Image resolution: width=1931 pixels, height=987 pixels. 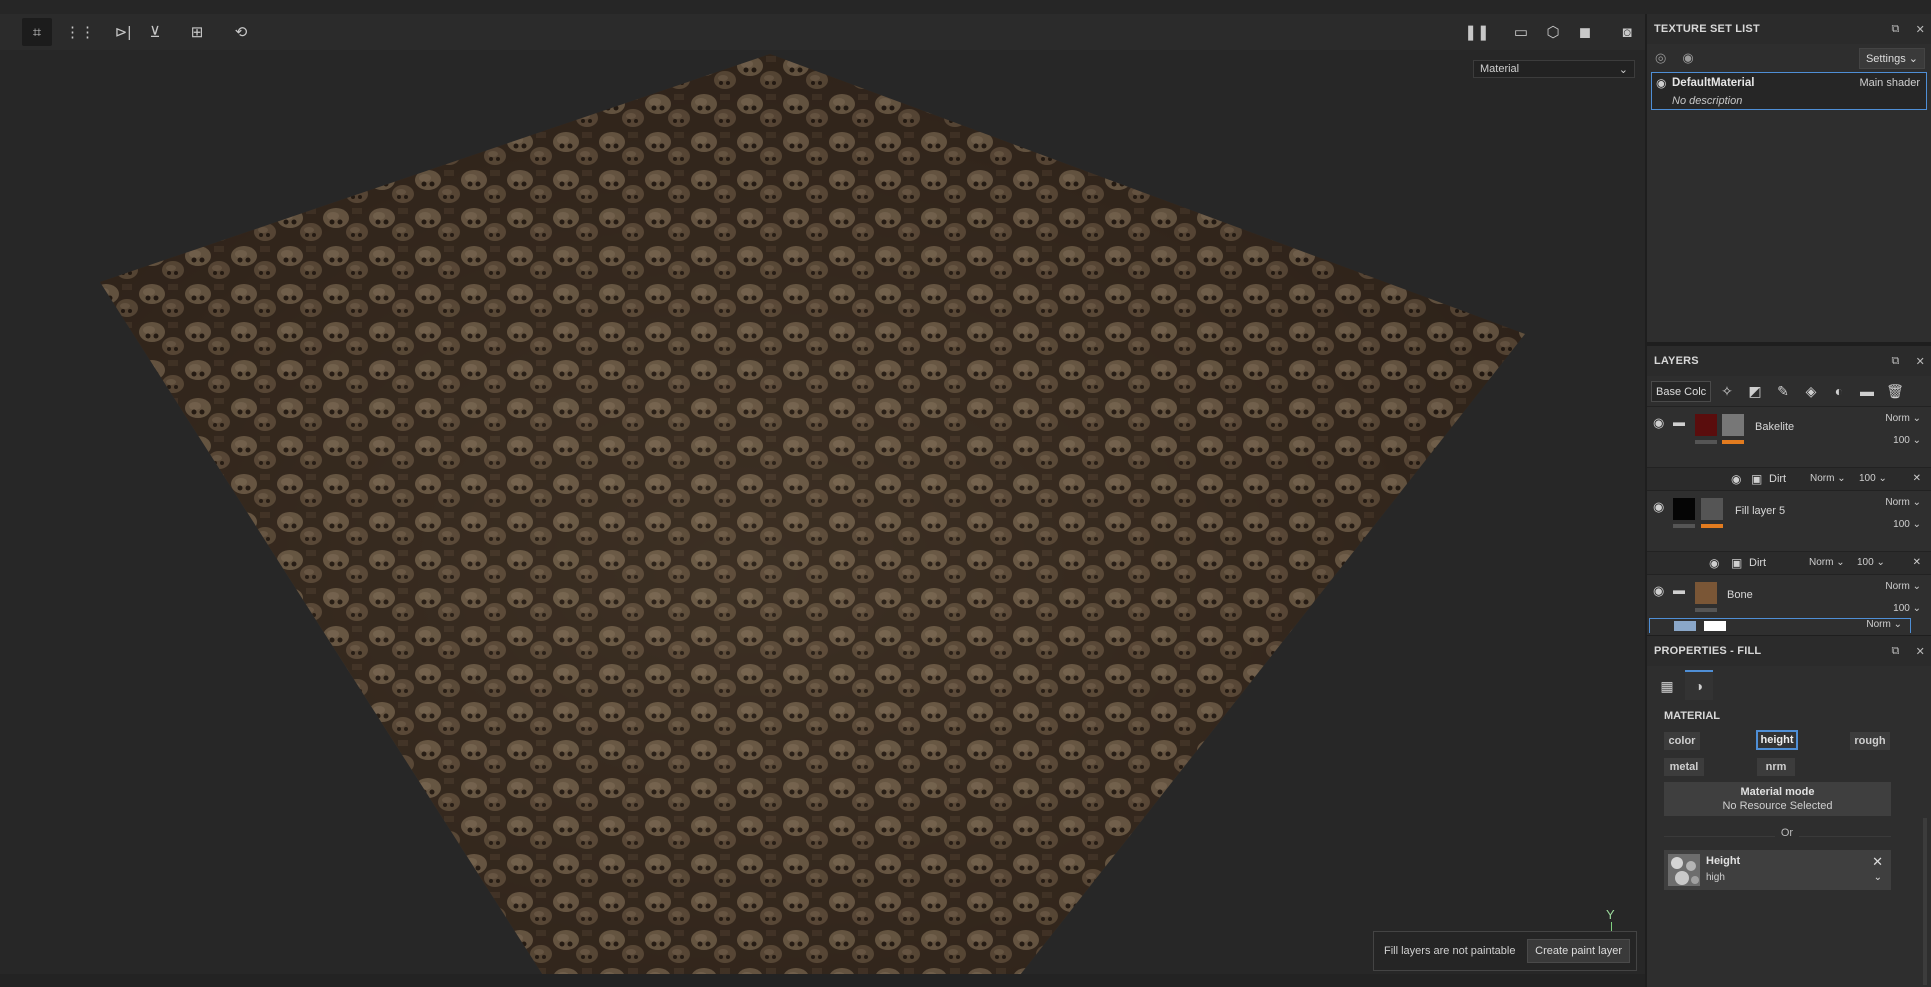 I want to click on or-label: Or, so click(x=1787, y=833).